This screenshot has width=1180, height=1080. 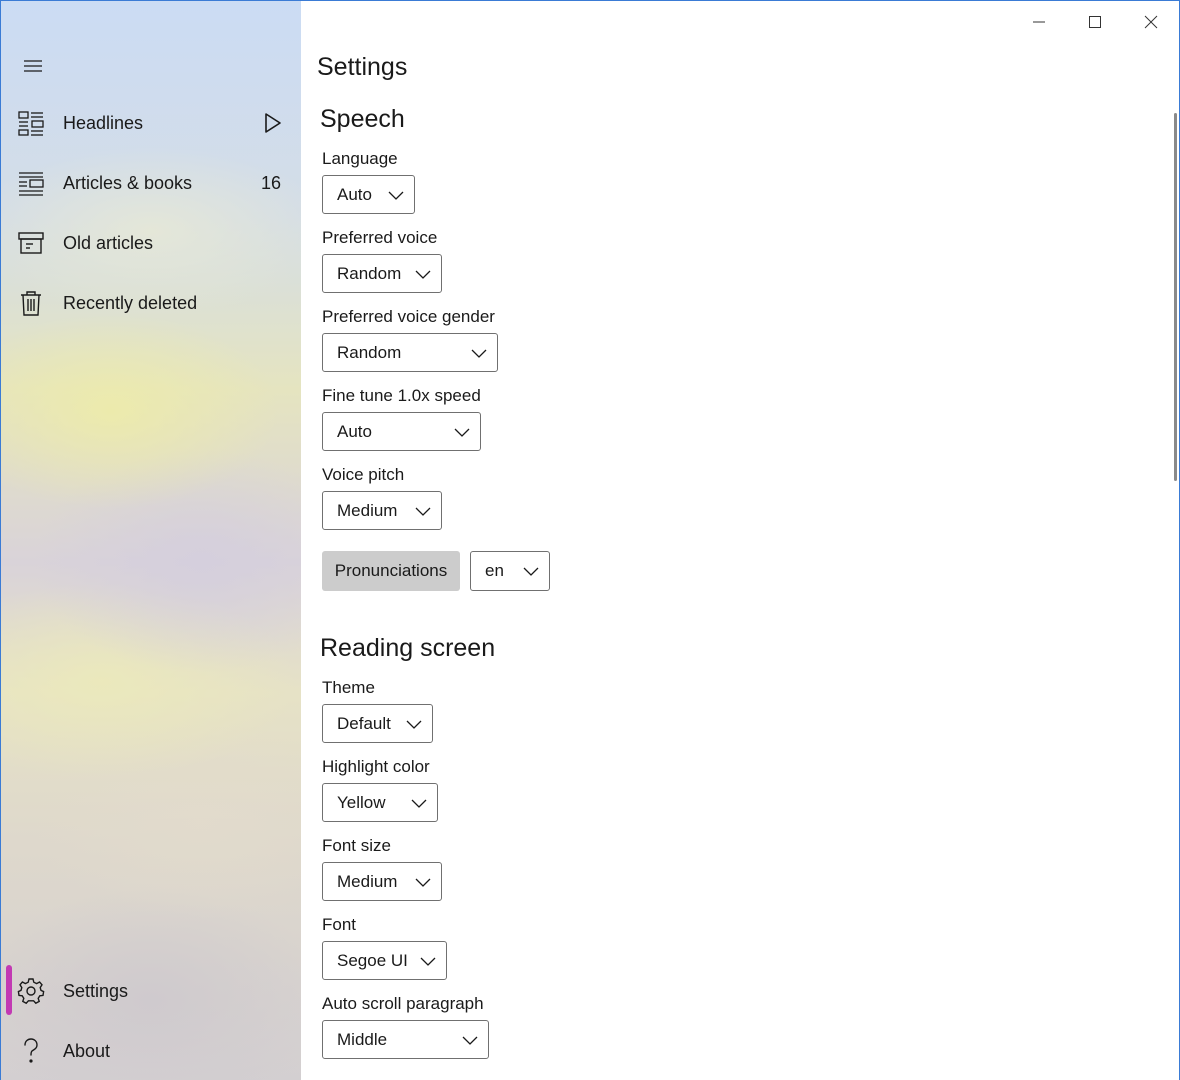 I want to click on vertical-scrollbar, so click(x=1175, y=297).